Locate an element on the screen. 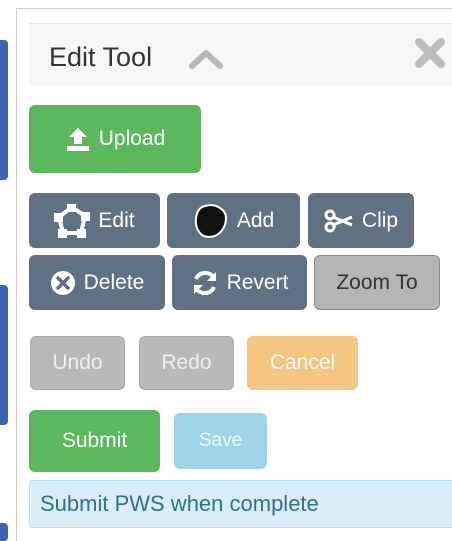 The width and height of the screenshot is (452, 541). zoom-to-label: Zoom To is located at coordinates (377, 282).